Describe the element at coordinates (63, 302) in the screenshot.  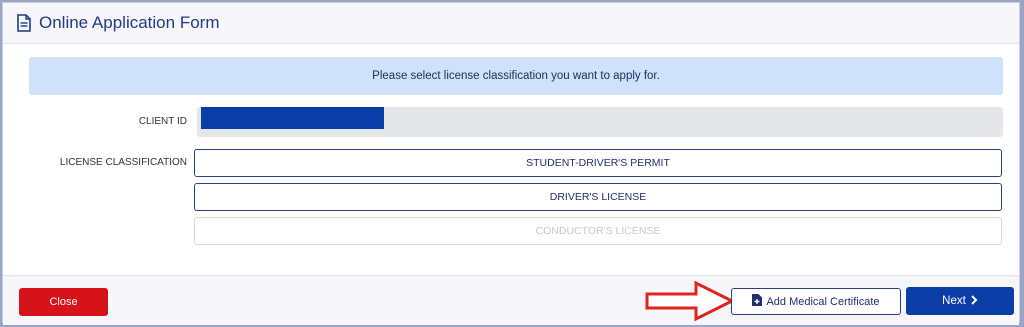
I see `close-button: Close` at that location.